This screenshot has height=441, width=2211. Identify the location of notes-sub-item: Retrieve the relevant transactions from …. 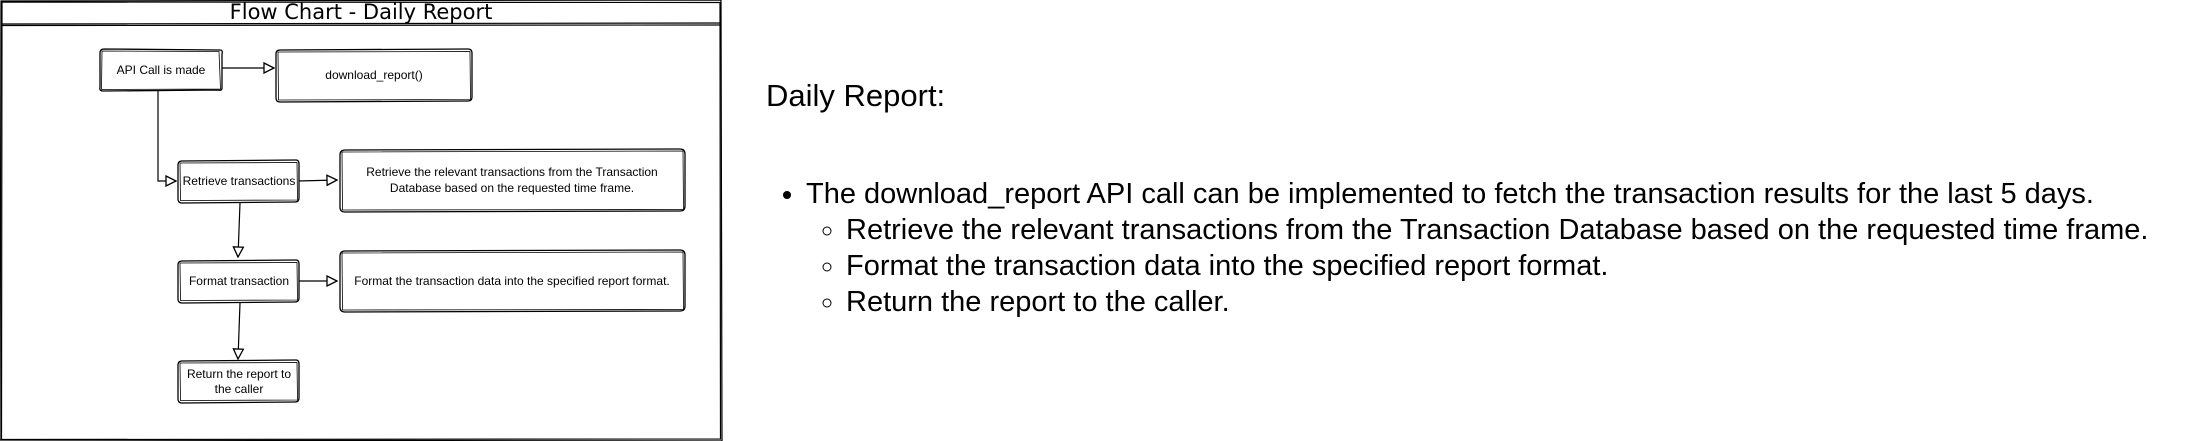
(1526, 230).